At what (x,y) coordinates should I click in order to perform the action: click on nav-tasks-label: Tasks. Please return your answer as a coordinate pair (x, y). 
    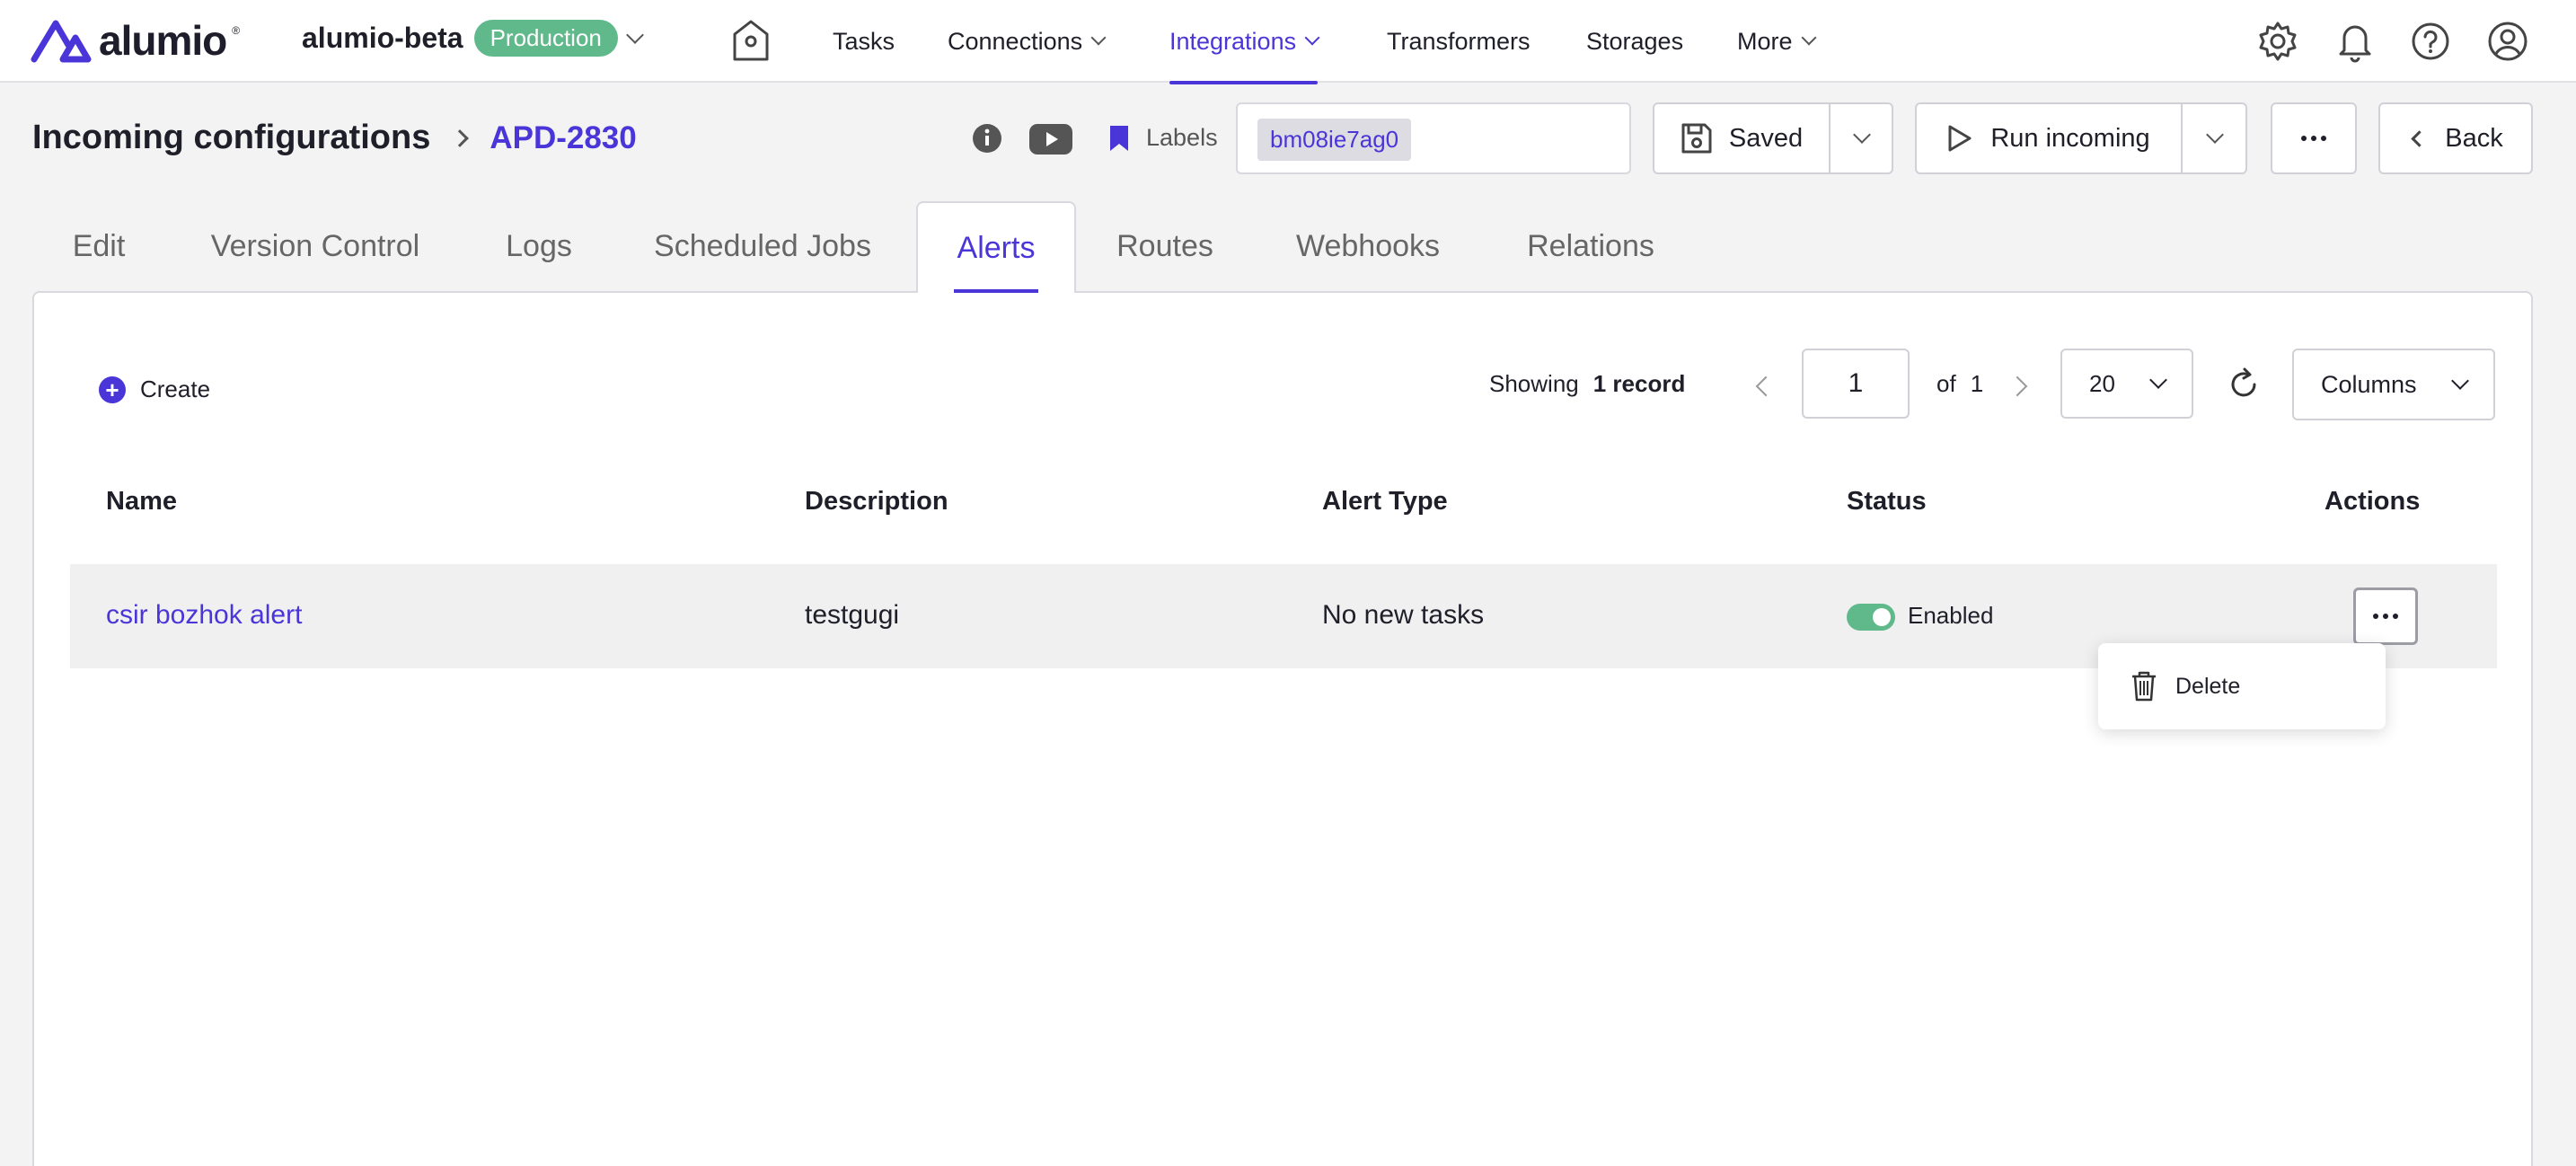
    Looking at the image, I should click on (864, 41).